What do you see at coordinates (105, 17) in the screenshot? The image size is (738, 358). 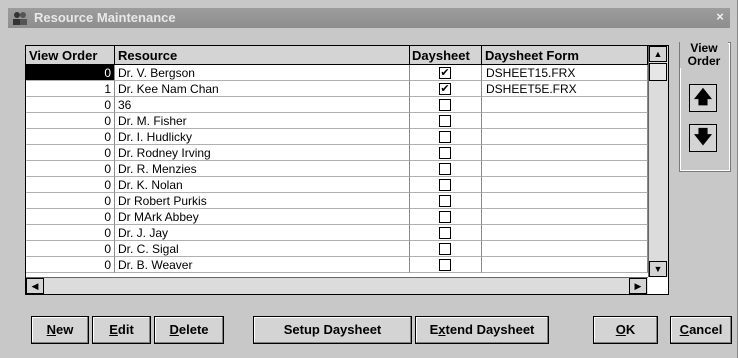 I see `window-title: Resource Maintenance` at bounding box center [105, 17].